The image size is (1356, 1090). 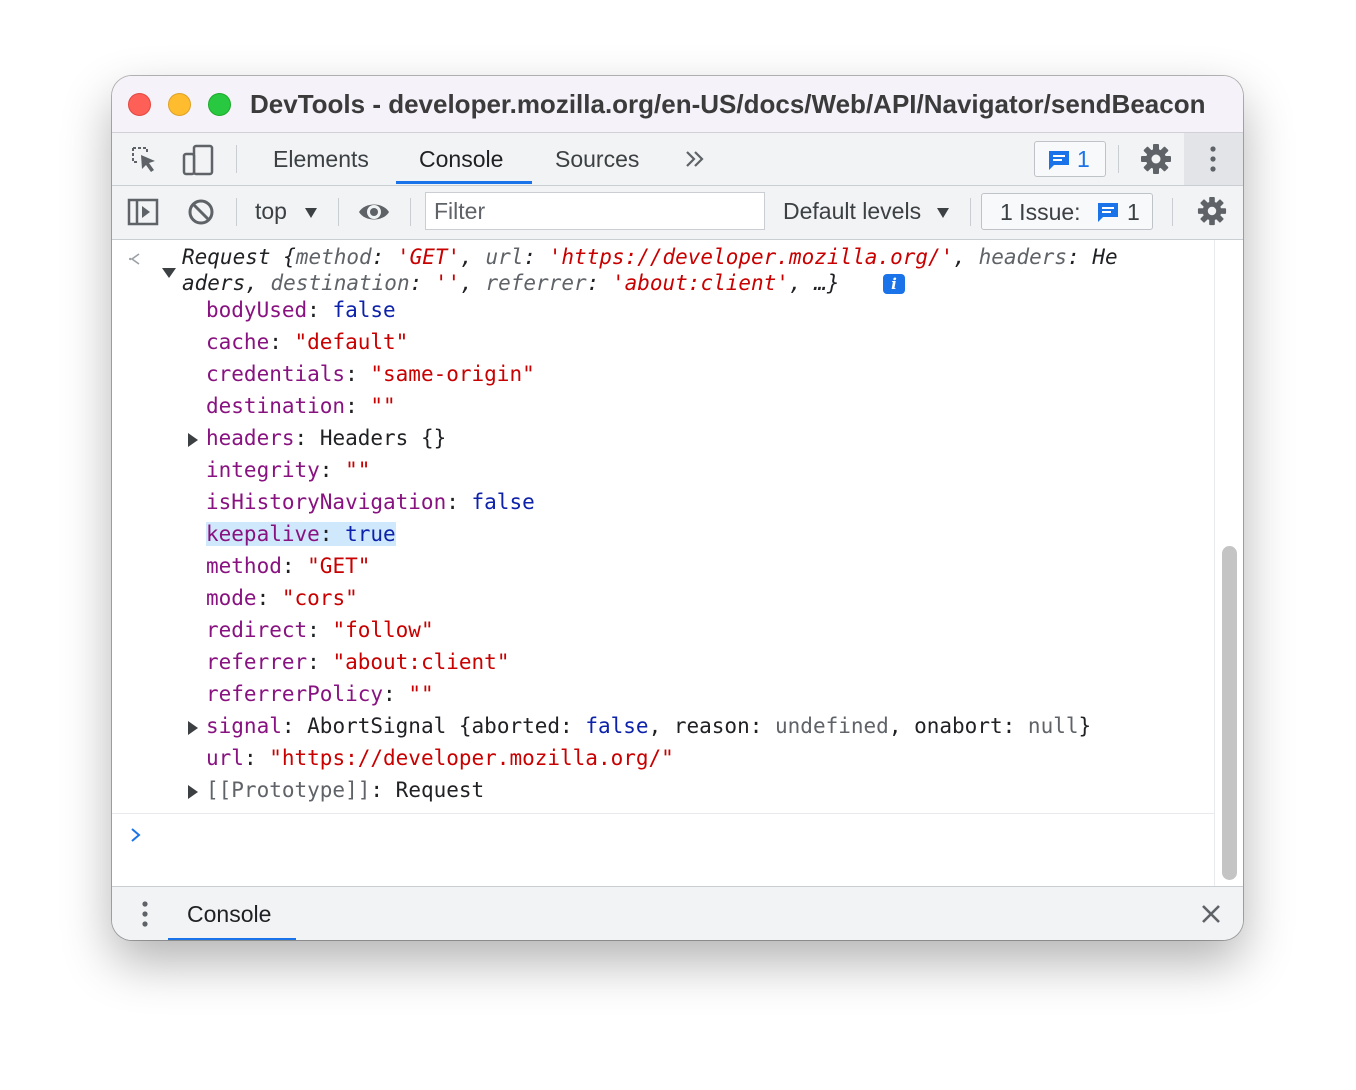 What do you see at coordinates (504, 257) in the screenshot?
I see `summary-key: url` at bounding box center [504, 257].